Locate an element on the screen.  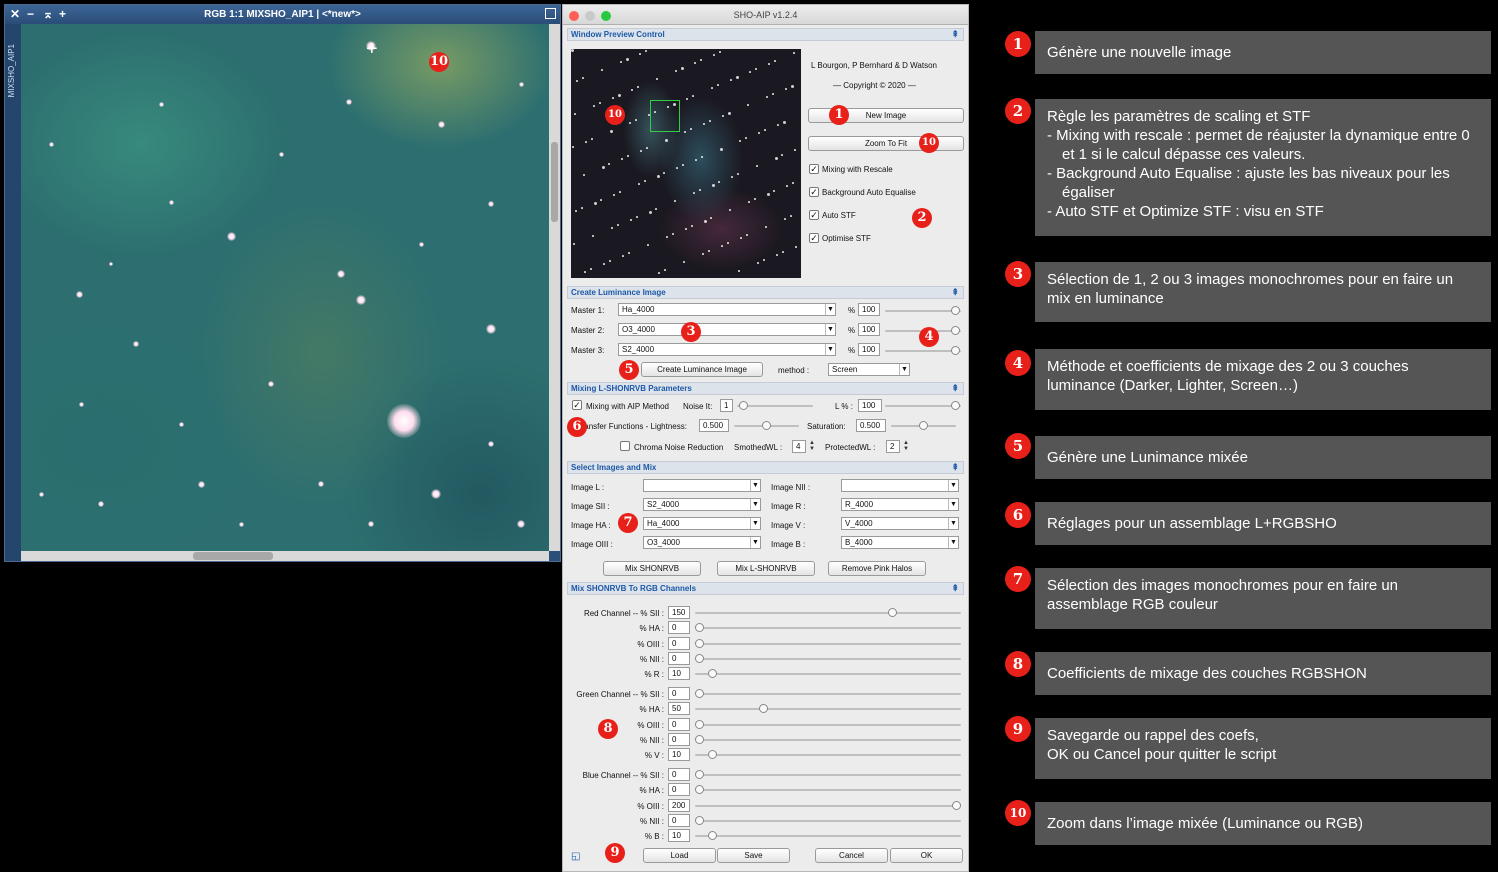
transfer-lightness-input: 0.500 is located at coordinates (714, 425).